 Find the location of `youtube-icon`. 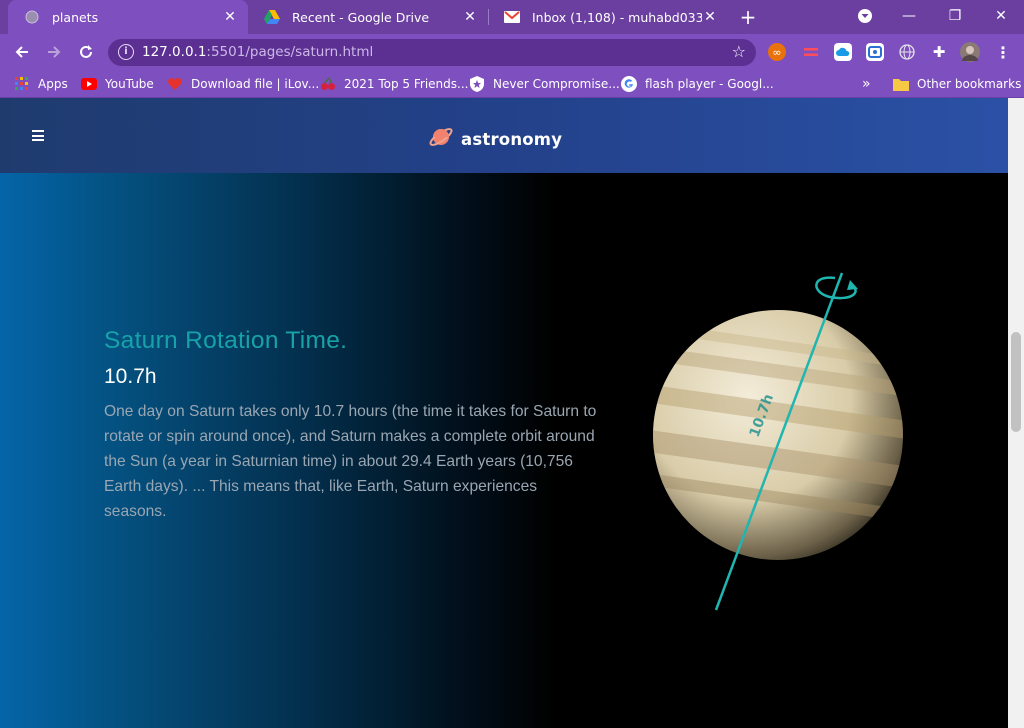

youtube-icon is located at coordinates (89, 84).